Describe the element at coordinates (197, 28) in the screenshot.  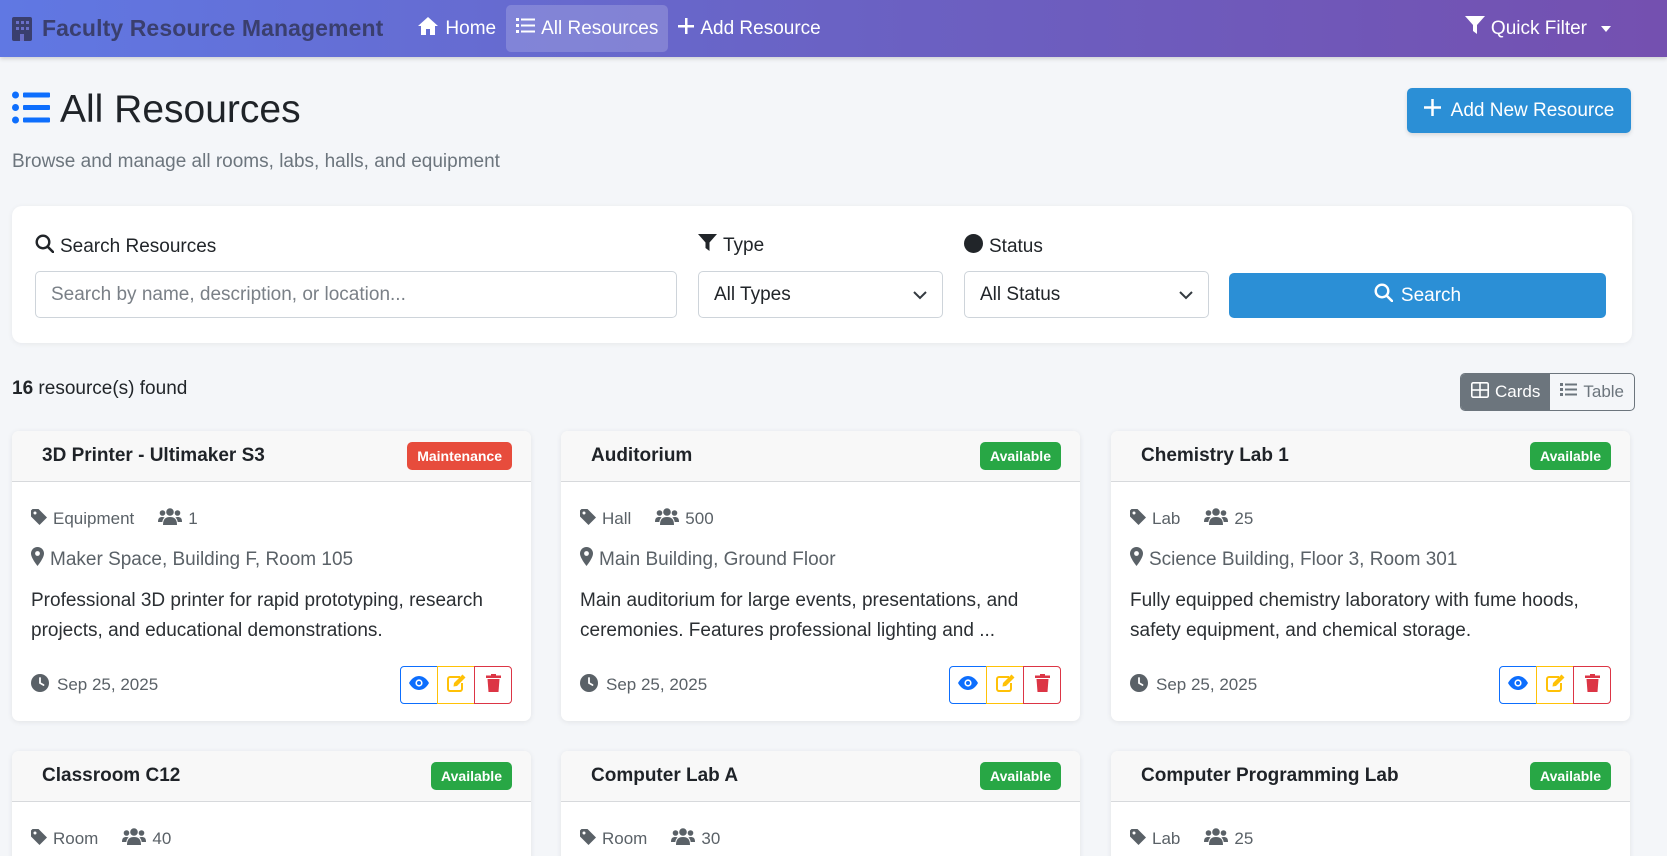
I see `brand: Faculty Resource Management` at that location.